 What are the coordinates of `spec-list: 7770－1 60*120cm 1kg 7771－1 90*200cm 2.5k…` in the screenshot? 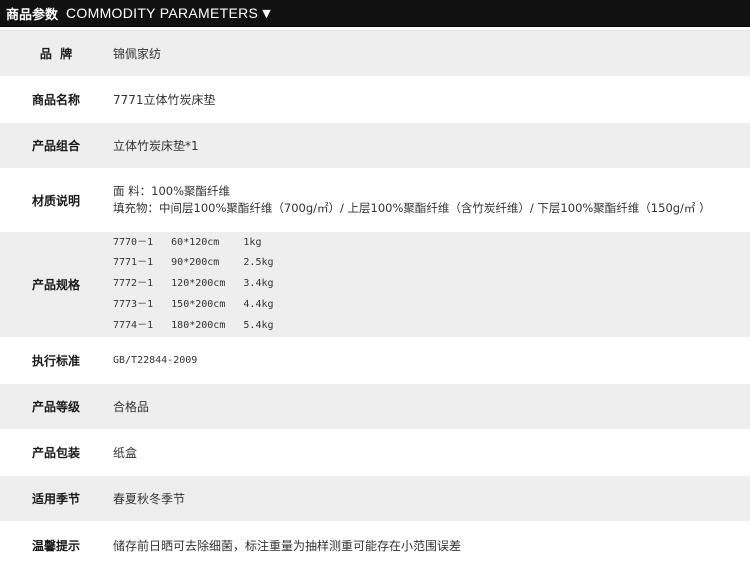 It's located at (193, 285).